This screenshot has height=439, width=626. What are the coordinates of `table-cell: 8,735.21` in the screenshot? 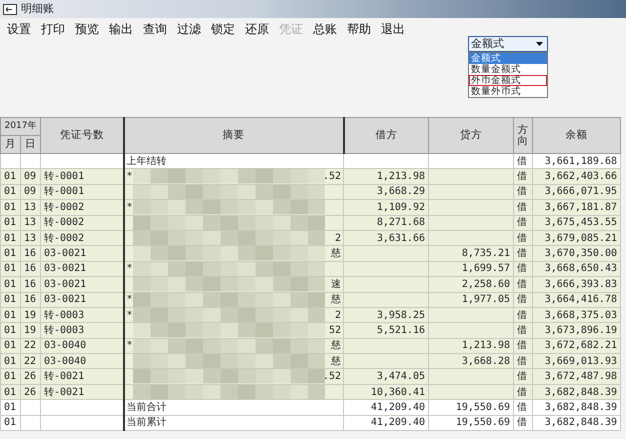 It's located at (471, 254).